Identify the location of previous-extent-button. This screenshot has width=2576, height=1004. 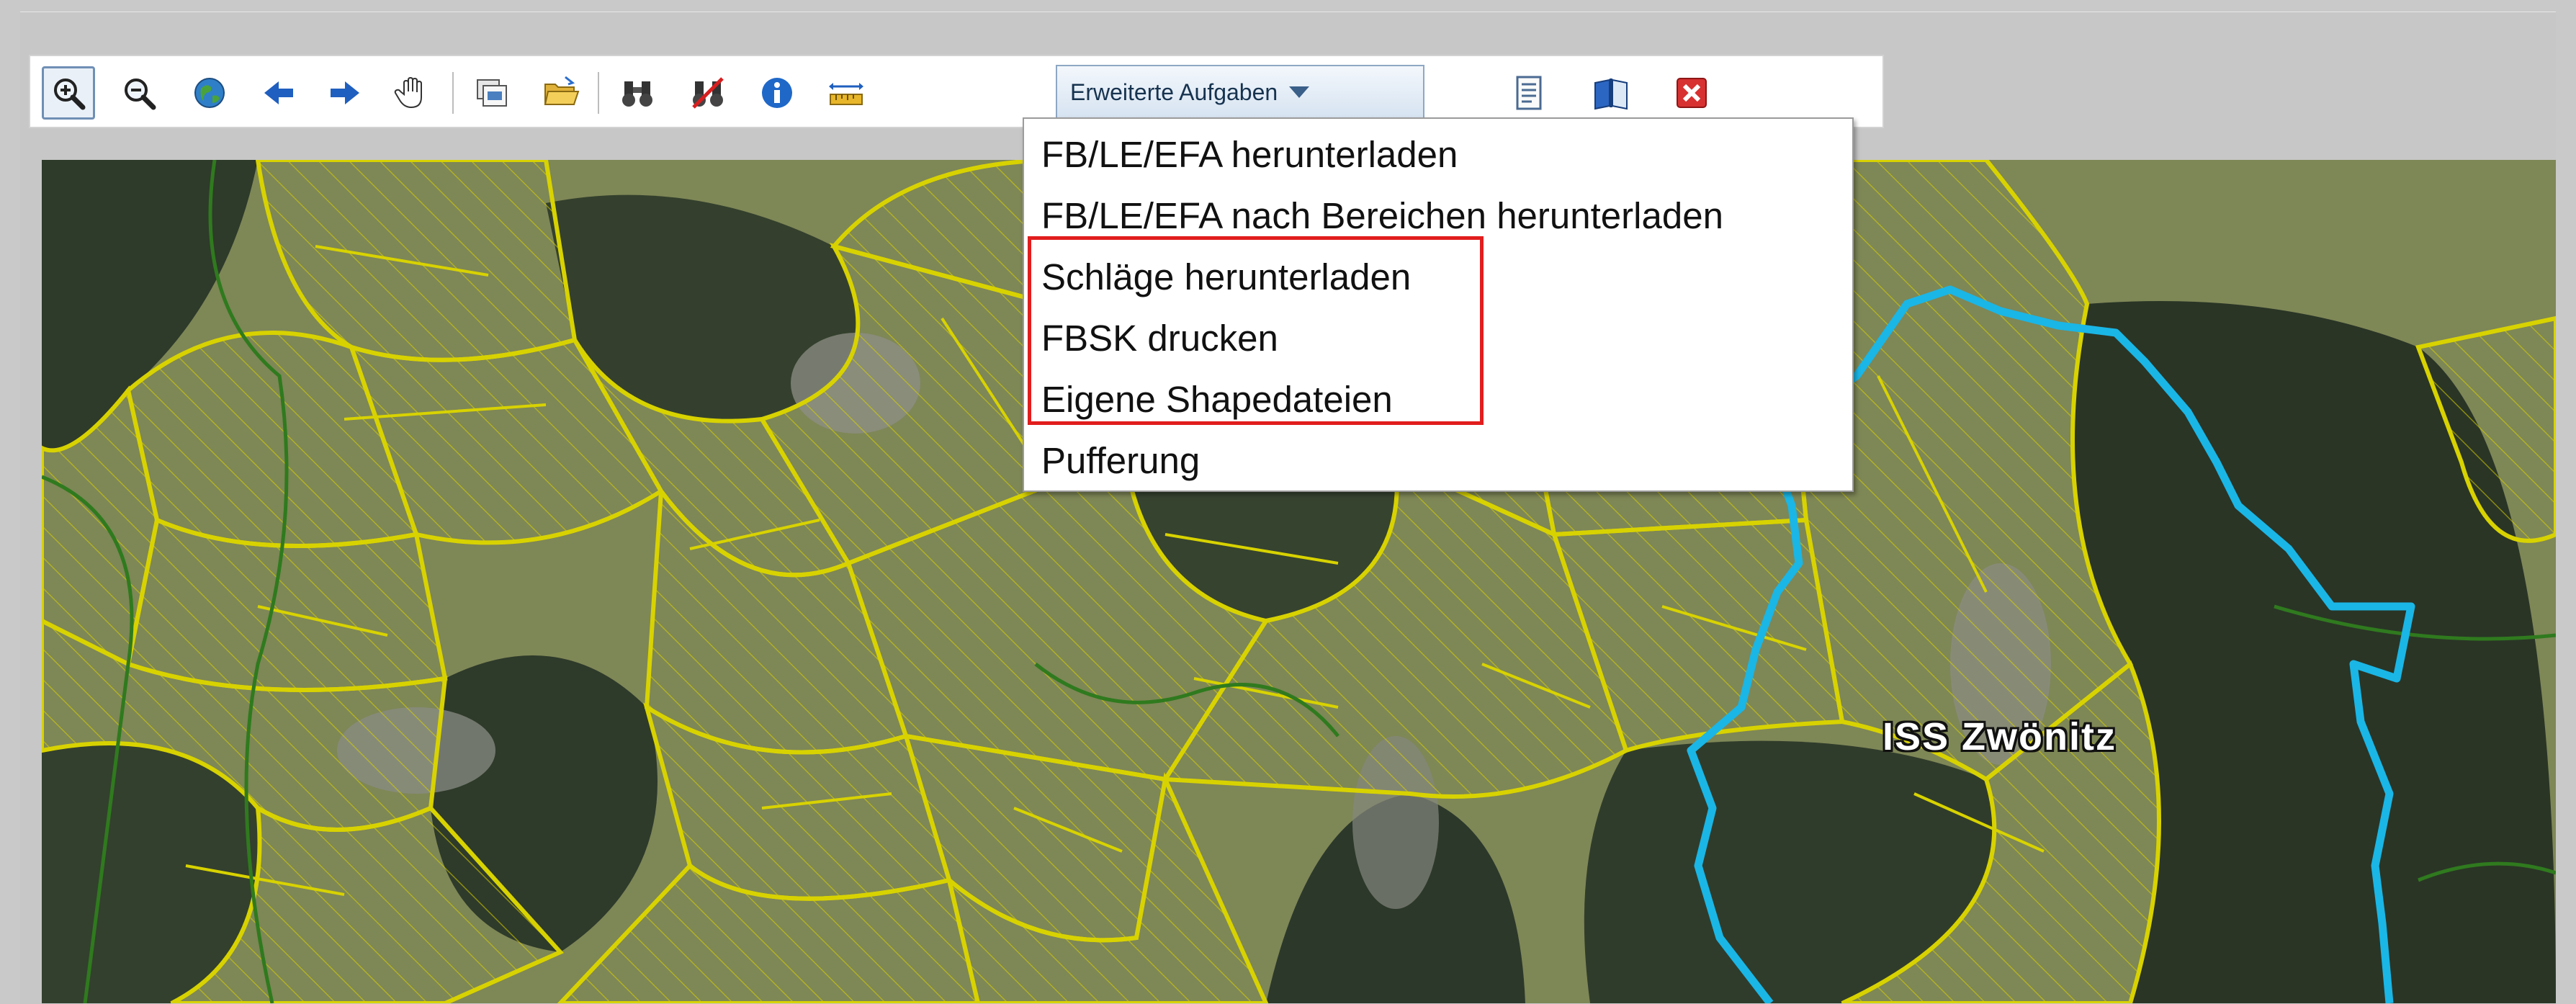
(278, 93).